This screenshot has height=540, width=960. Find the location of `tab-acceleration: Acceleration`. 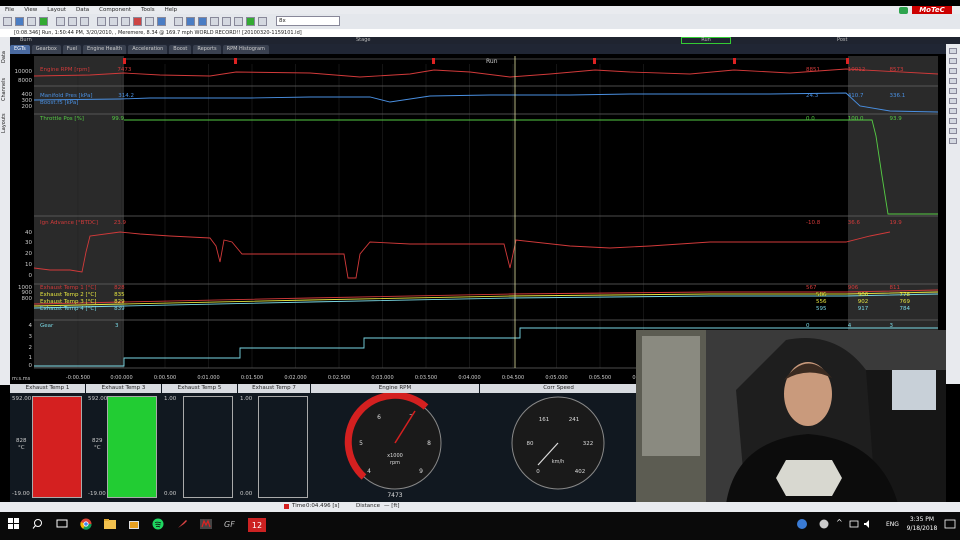

tab-acceleration: Acceleration is located at coordinates (148, 49).